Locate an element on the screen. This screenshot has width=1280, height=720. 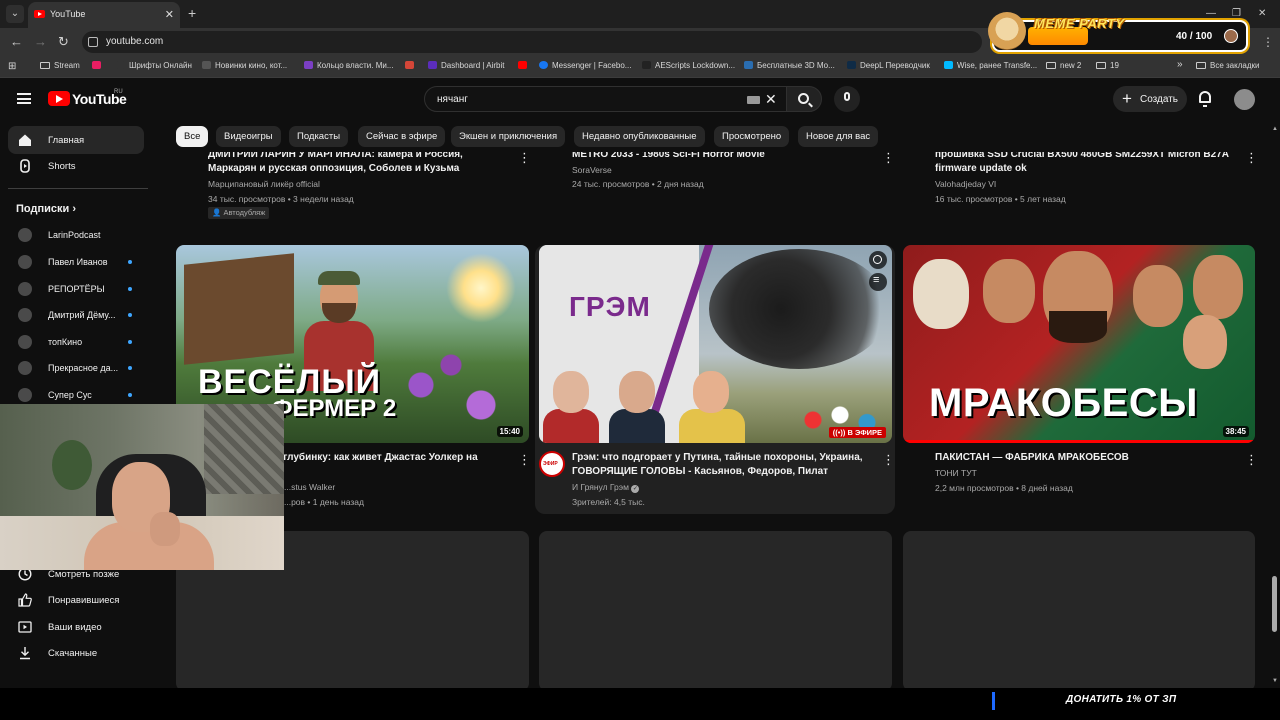
search-input: нячанг ✕ is located at coordinates (606, 99).